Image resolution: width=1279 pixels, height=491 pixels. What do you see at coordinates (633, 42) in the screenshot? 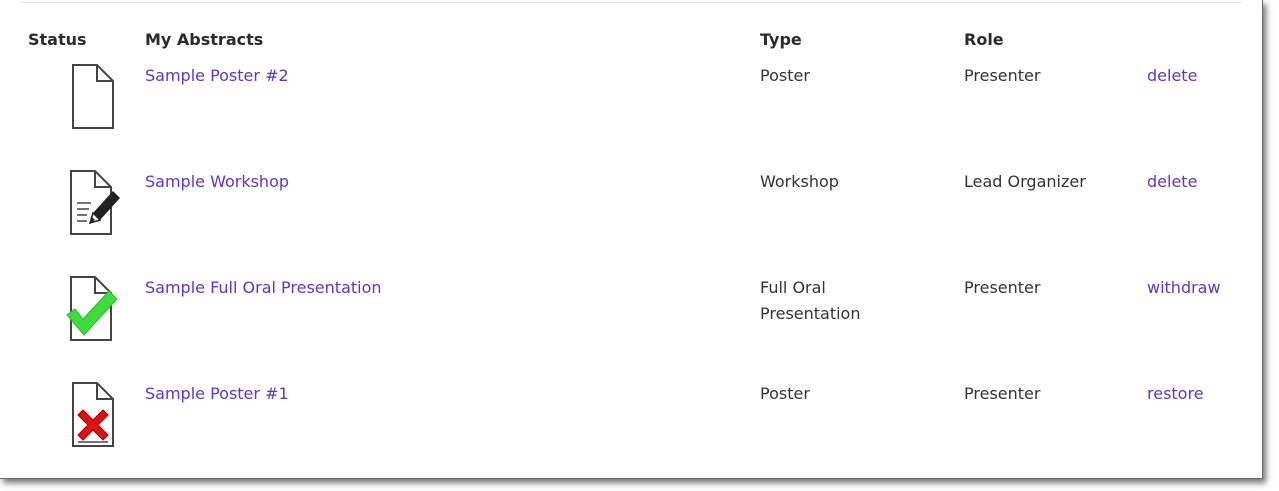
I see `table-header-row: Status My Abstracts Type Role` at bounding box center [633, 42].